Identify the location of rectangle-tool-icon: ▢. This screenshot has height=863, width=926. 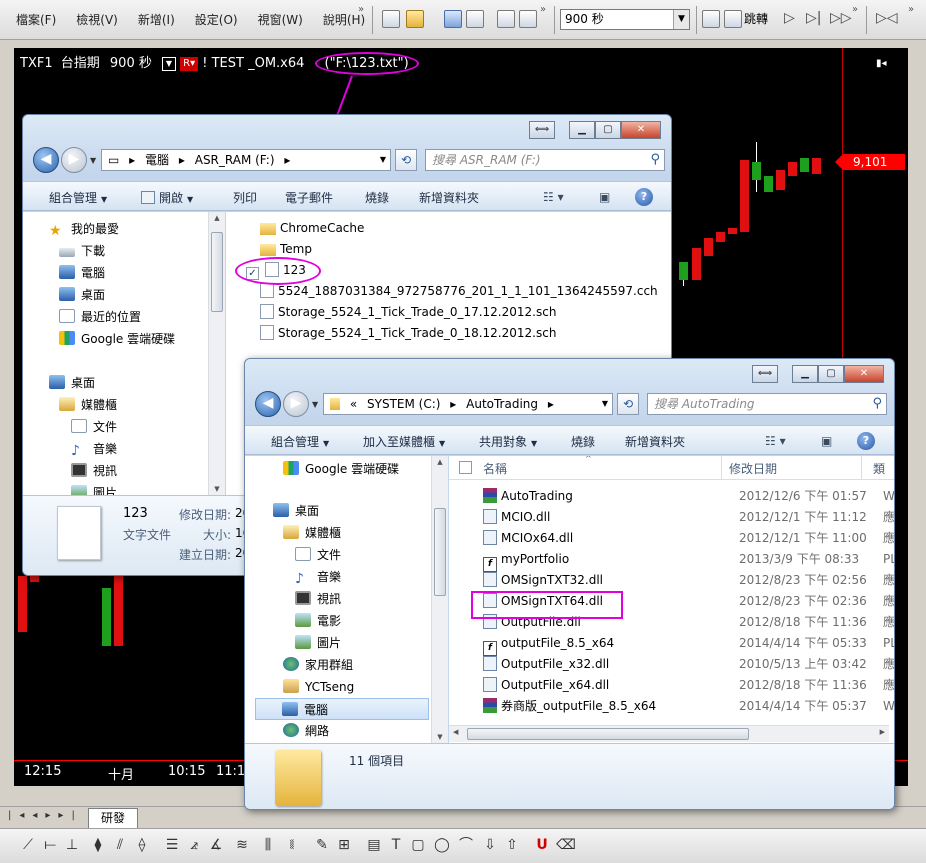
(418, 845).